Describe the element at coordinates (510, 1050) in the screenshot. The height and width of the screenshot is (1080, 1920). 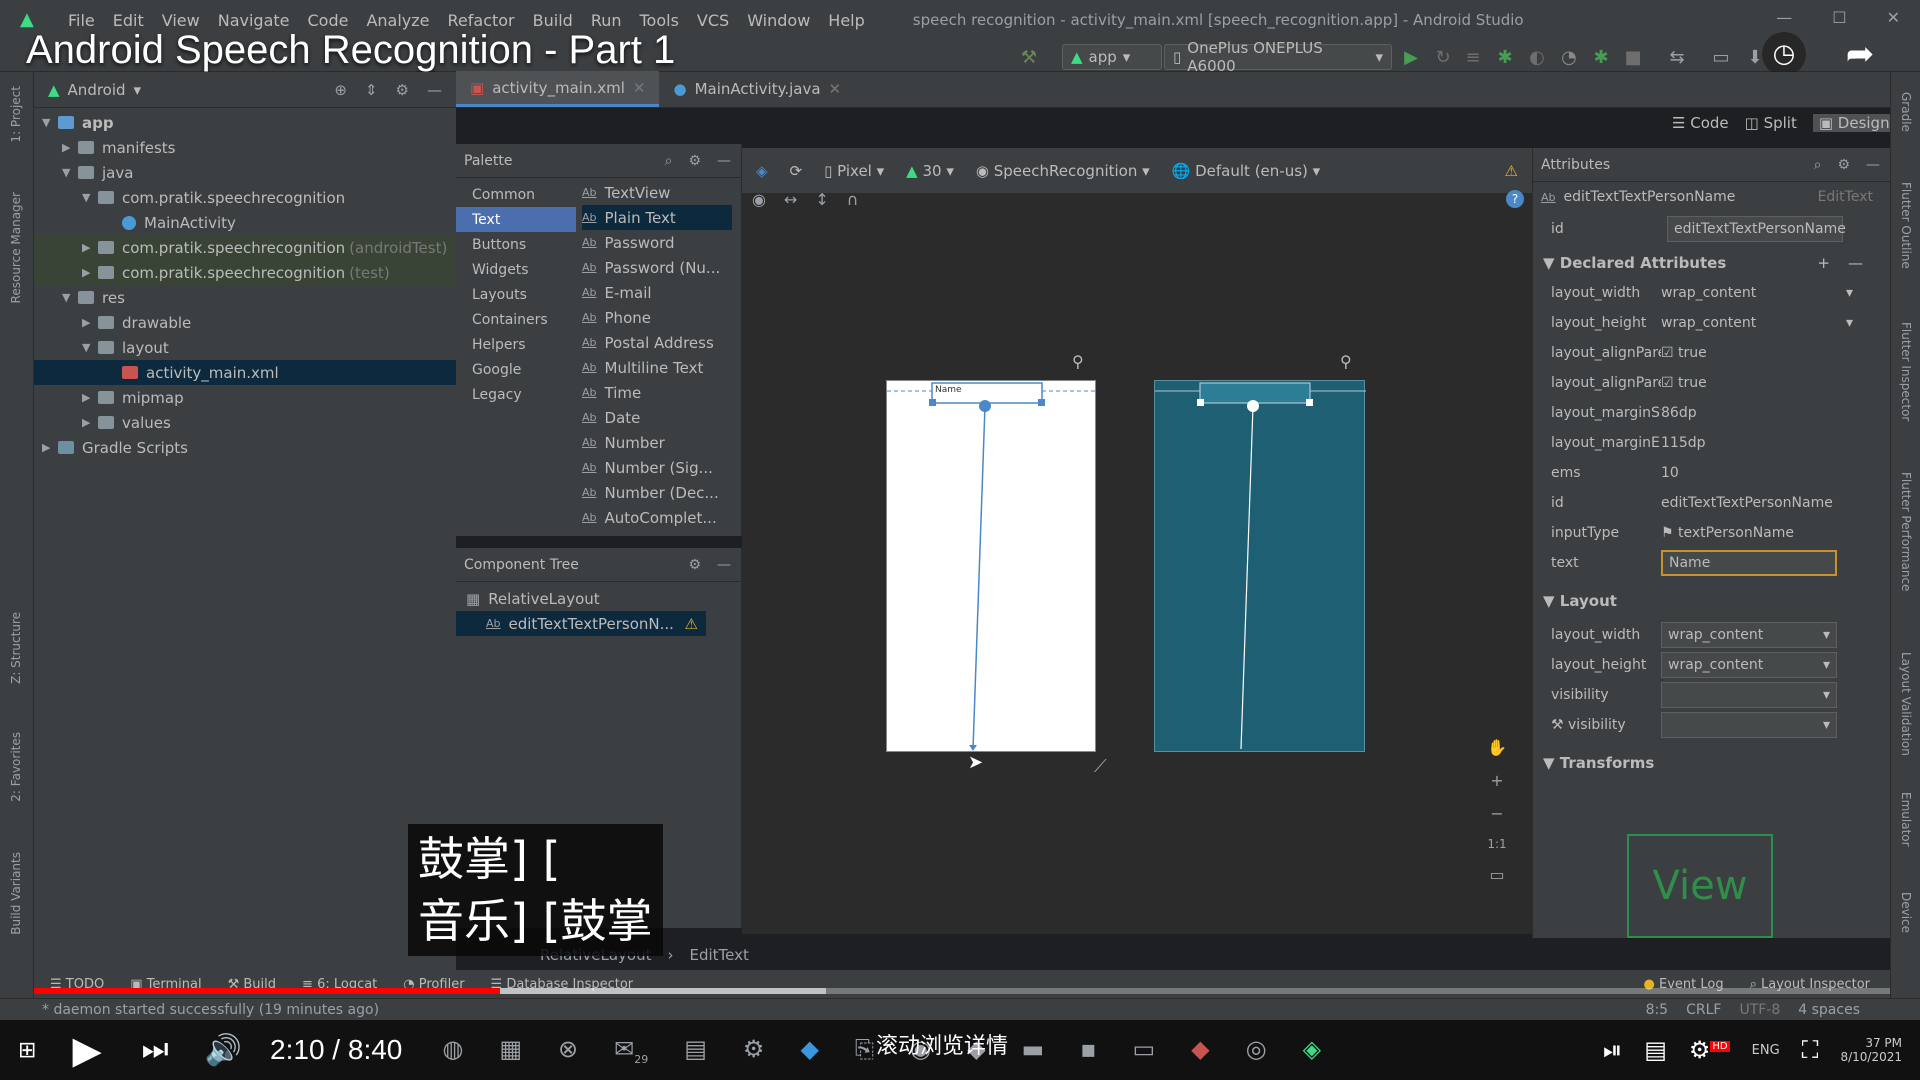
I see `taskbar-app-icon: ▦` at that location.